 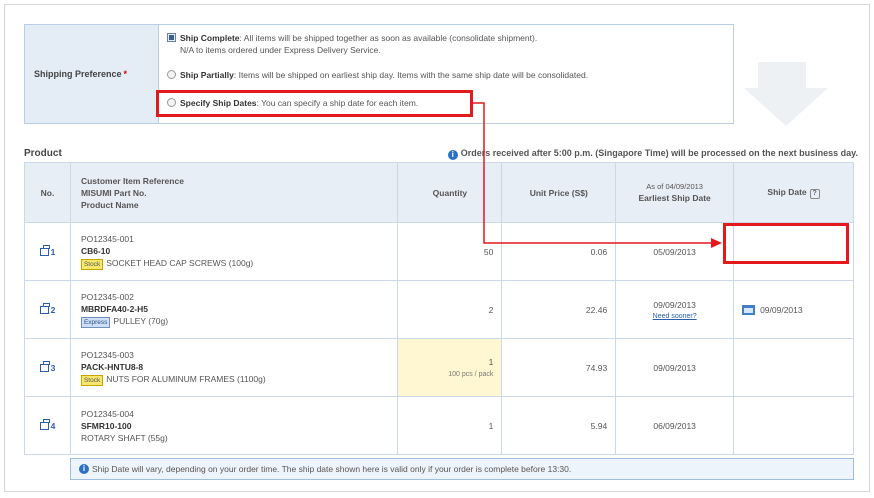 What do you see at coordinates (786, 243) in the screenshot?
I see `ship-date-highlight` at bounding box center [786, 243].